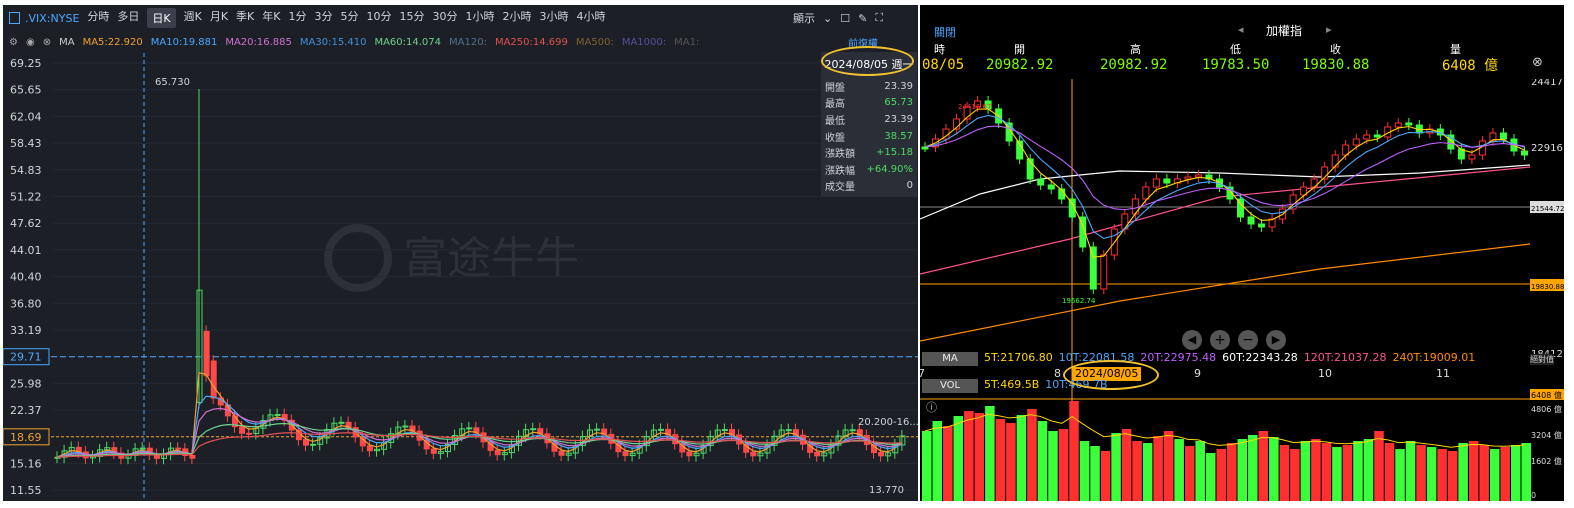  I want to click on ma-legend-item: MA20:16.885, so click(258, 42).